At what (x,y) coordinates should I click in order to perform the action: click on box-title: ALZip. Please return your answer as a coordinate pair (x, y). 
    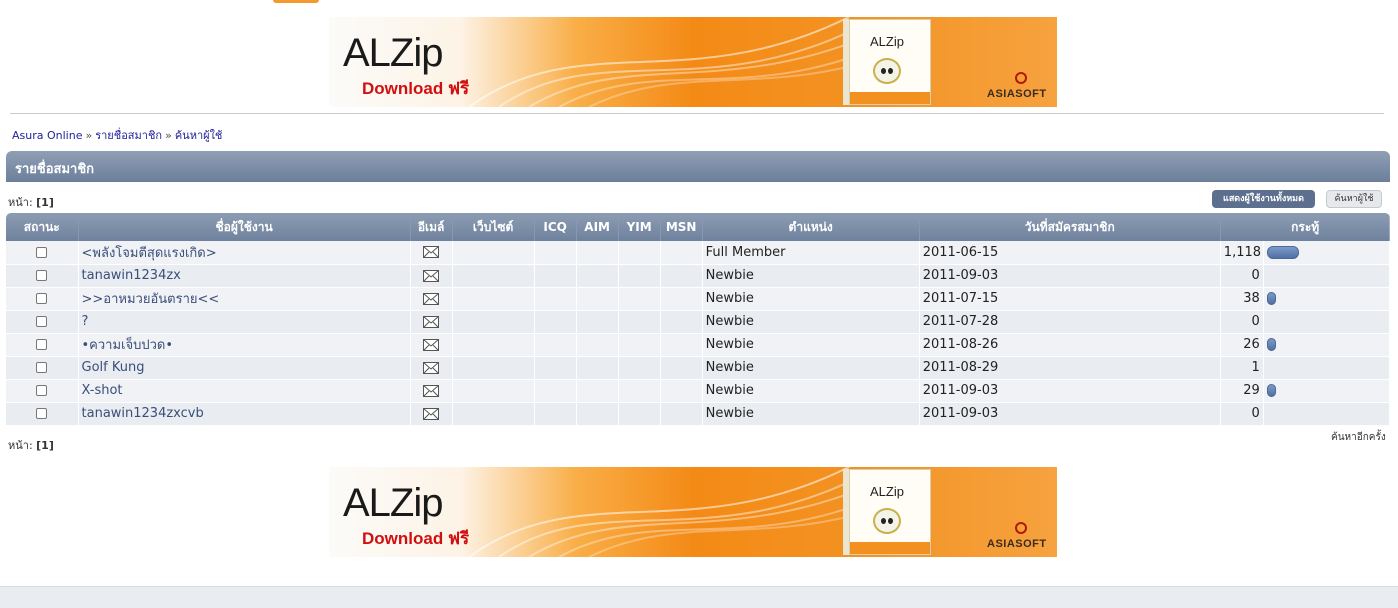
    Looking at the image, I should click on (887, 491).